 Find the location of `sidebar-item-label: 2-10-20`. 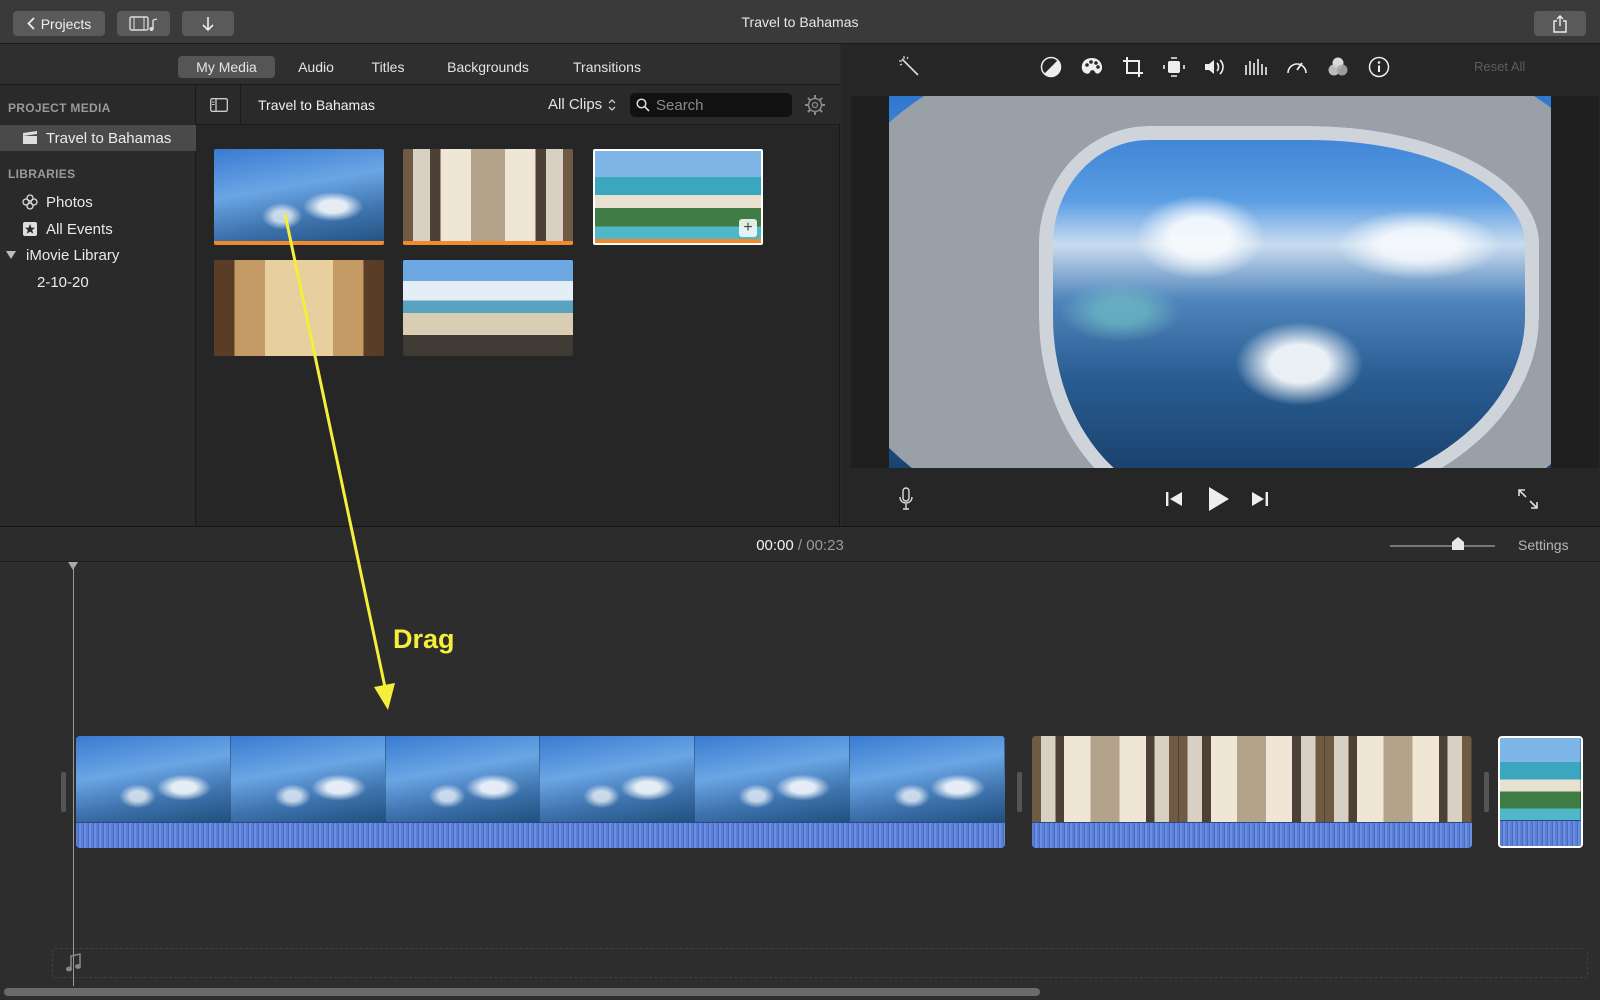

sidebar-item-label: 2-10-20 is located at coordinates (63, 282).